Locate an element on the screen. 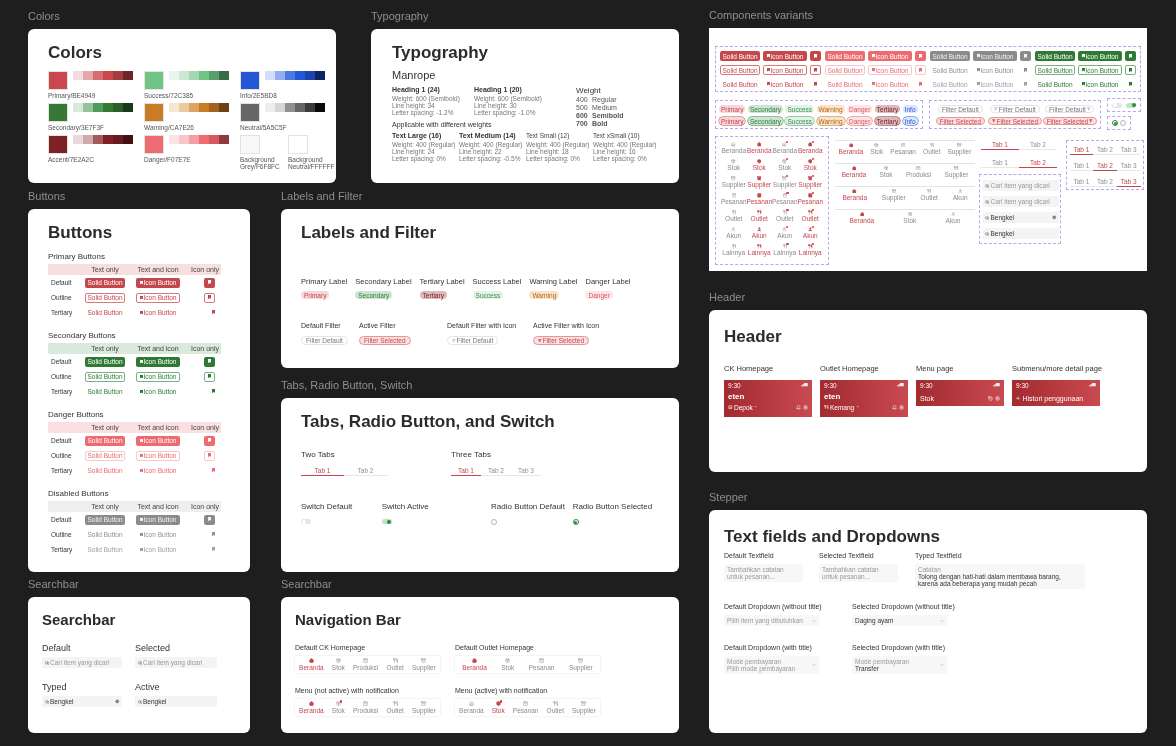 Image resolution: width=1176 pixels, height=746 pixels. back-arrow-icon is located at coordinates (1018, 398).